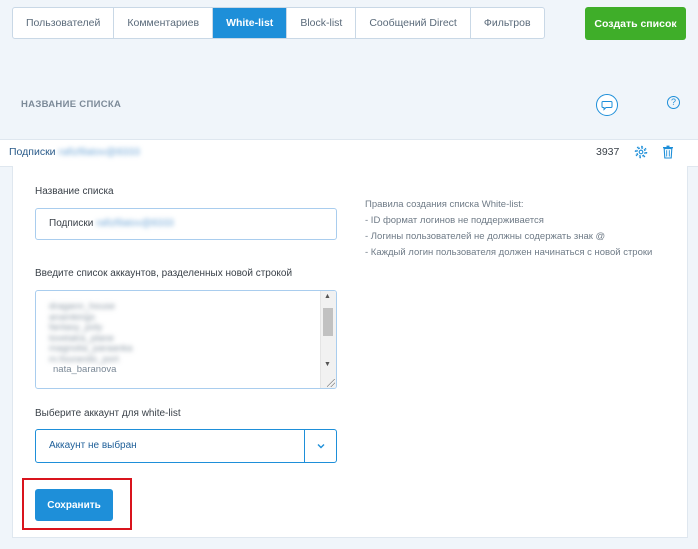 The height and width of the screenshot is (549, 698). What do you see at coordinates (668, 152) in the screenshot?
I see `trash-icon` at bounding box center [668, 152].